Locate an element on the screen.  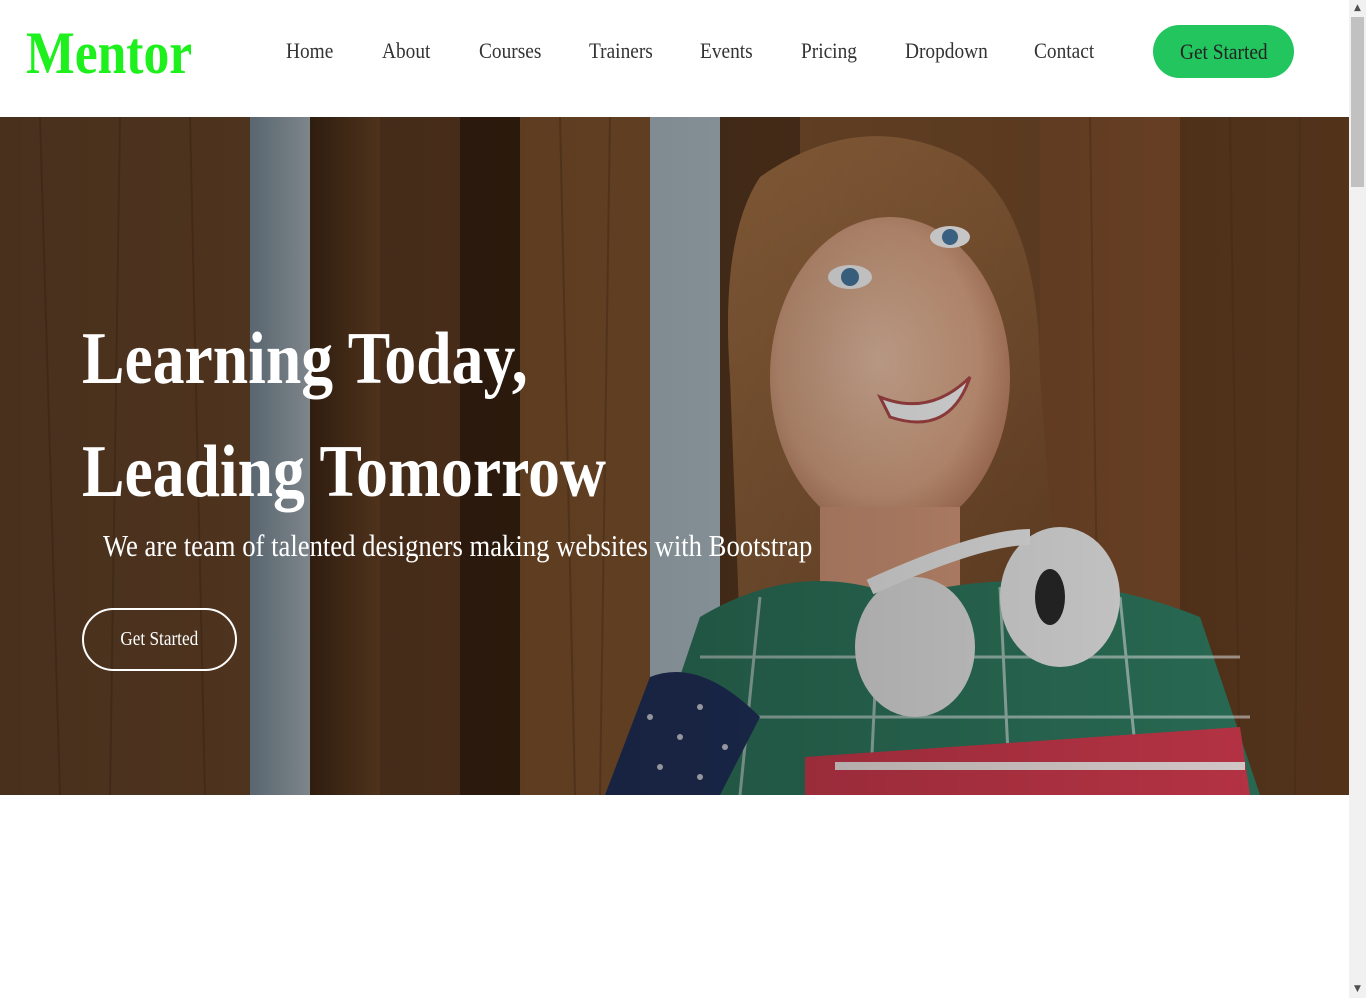
header-get-started-label: Get Started is located at coordinates (1223, 51).